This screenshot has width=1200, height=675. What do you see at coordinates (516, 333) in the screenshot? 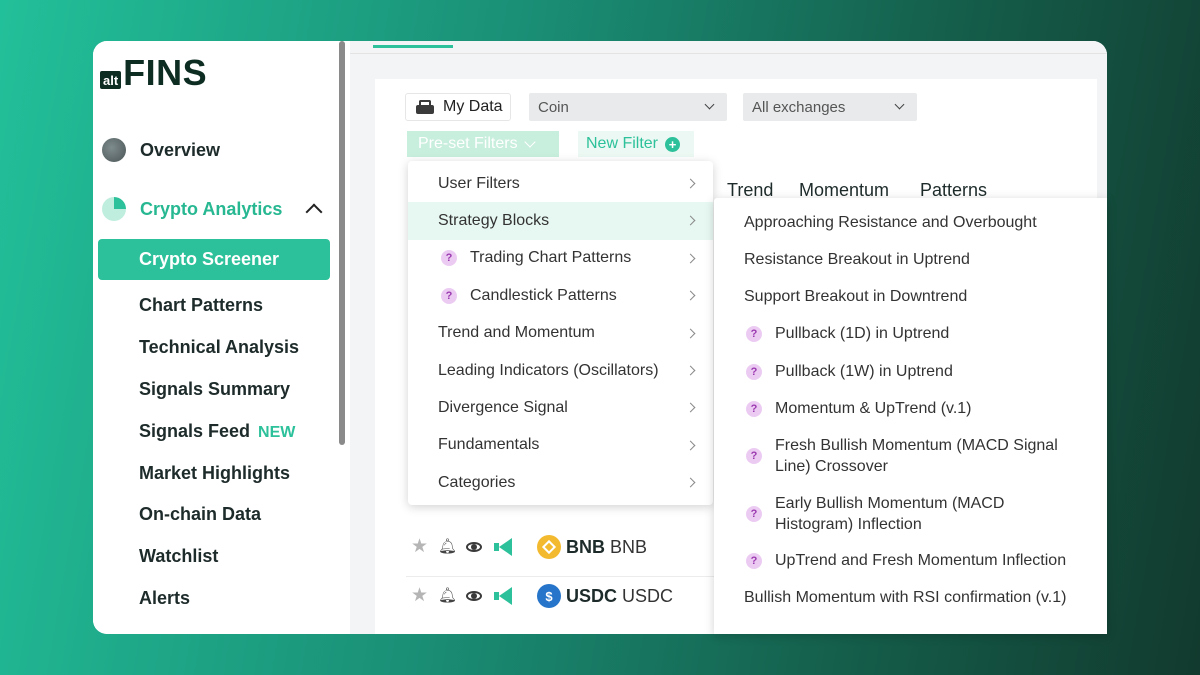
I see `menu-item-label: Trend and Momentum` at bounding box center [516, 333].